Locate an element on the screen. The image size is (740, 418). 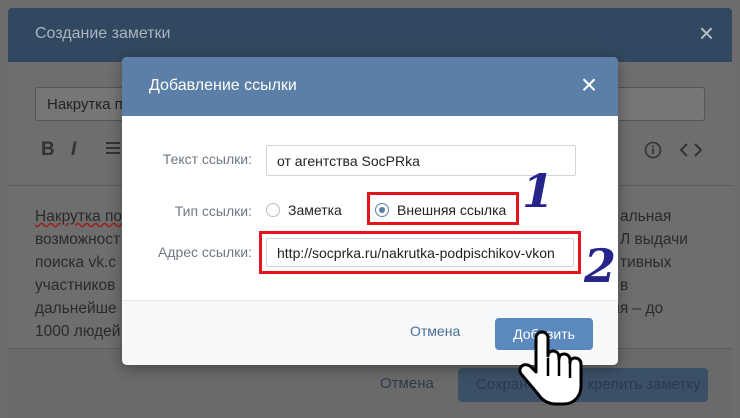
annotation-marker-2: 2 is located at coordinates (600, 266).